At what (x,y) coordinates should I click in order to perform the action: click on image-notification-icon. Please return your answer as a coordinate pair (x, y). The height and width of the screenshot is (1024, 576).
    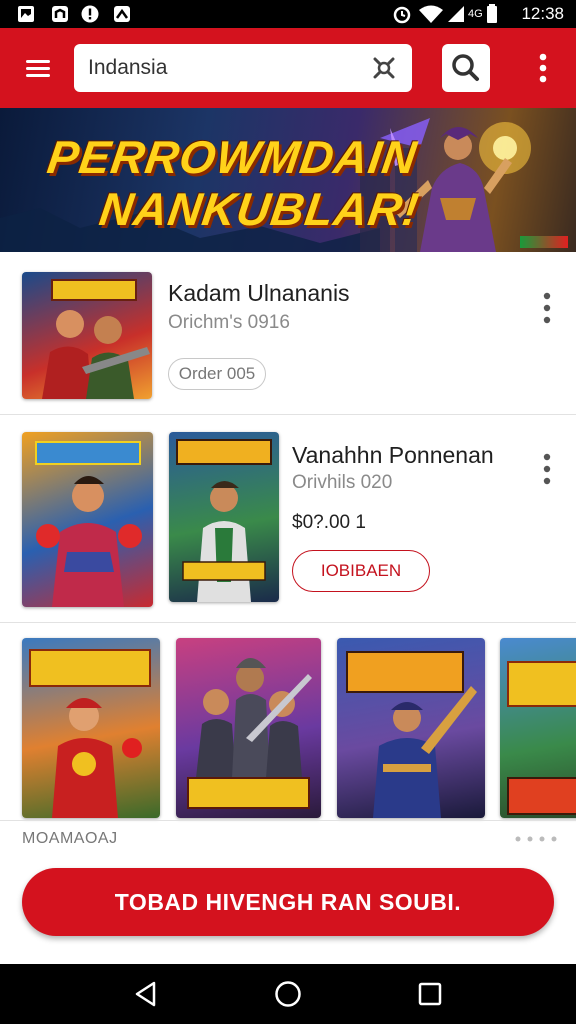
    Looking at the image, I should click on (26, 14).